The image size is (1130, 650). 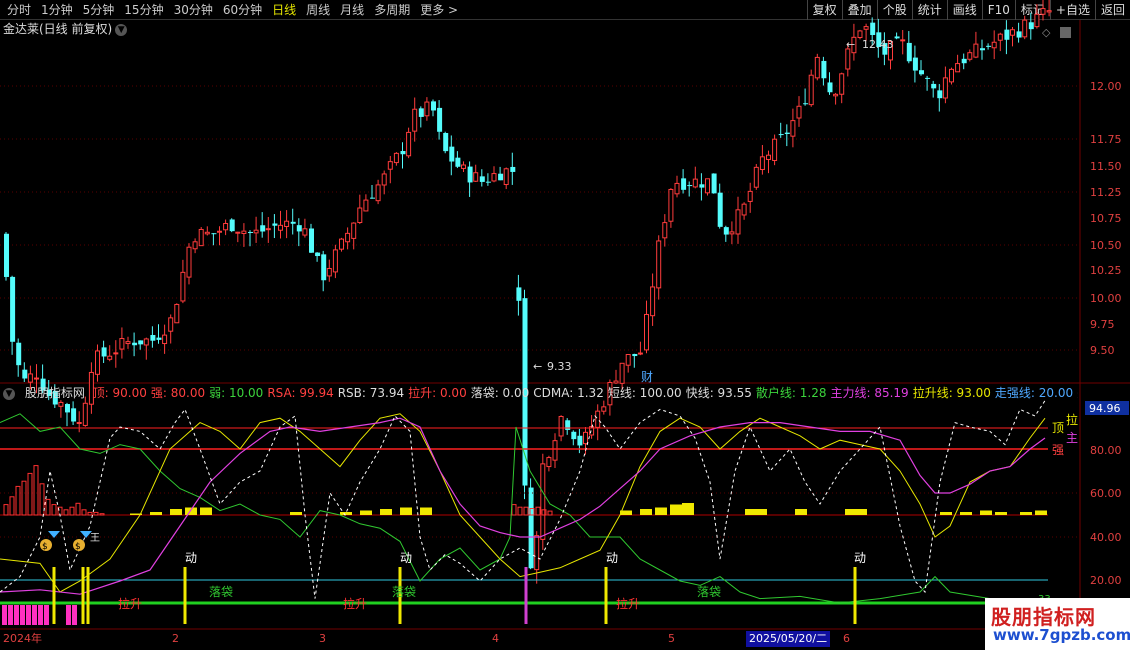 I want to click on date-tick: 3, so click(x=322, y=638).